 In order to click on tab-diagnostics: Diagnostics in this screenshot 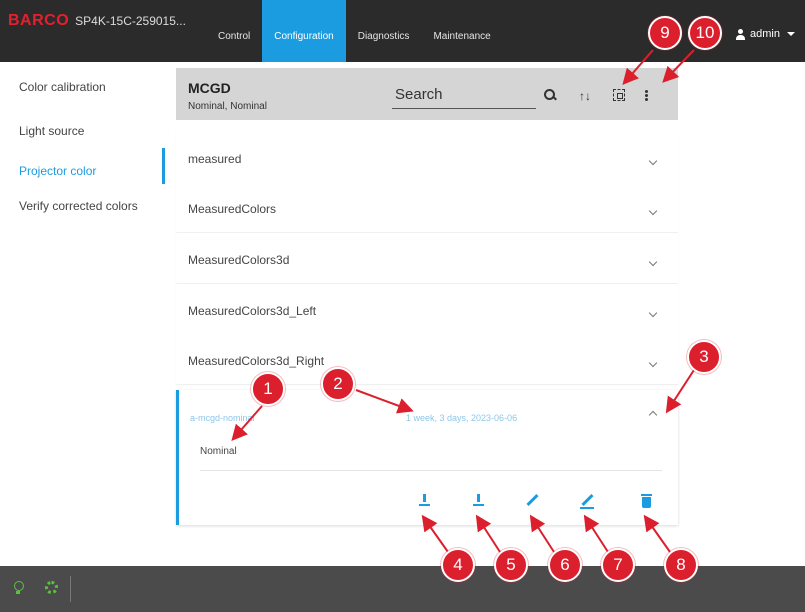, I will do `click(384, 31)`.